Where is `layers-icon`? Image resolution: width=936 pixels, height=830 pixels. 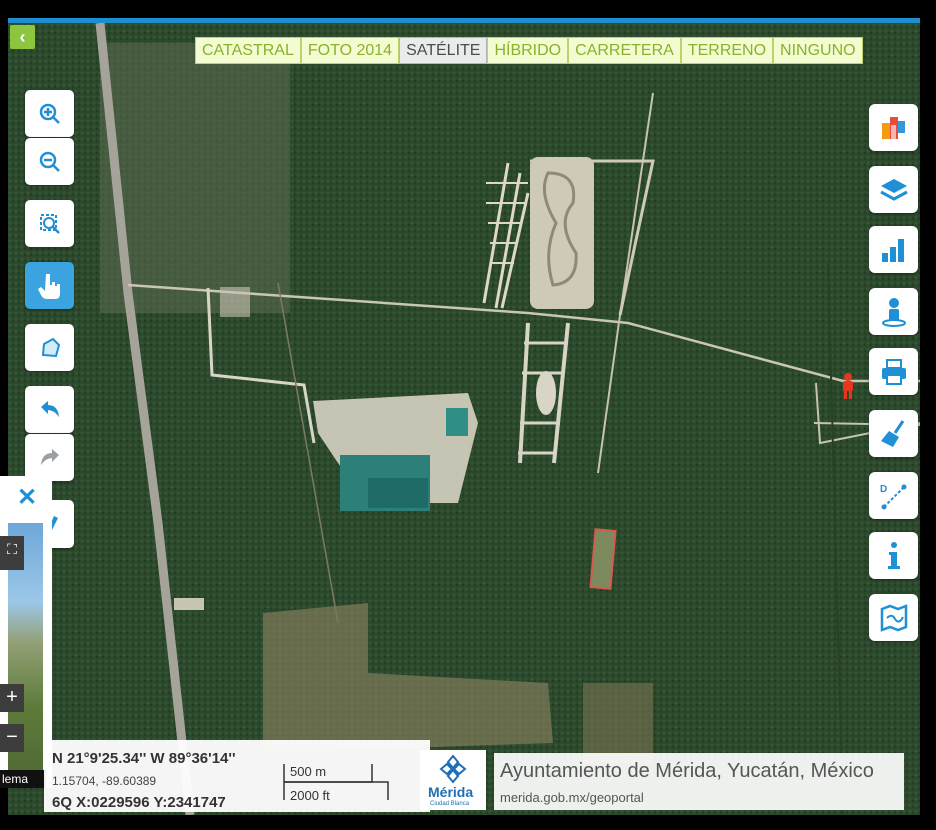
layers-icon is located at coordinates (893, 189).